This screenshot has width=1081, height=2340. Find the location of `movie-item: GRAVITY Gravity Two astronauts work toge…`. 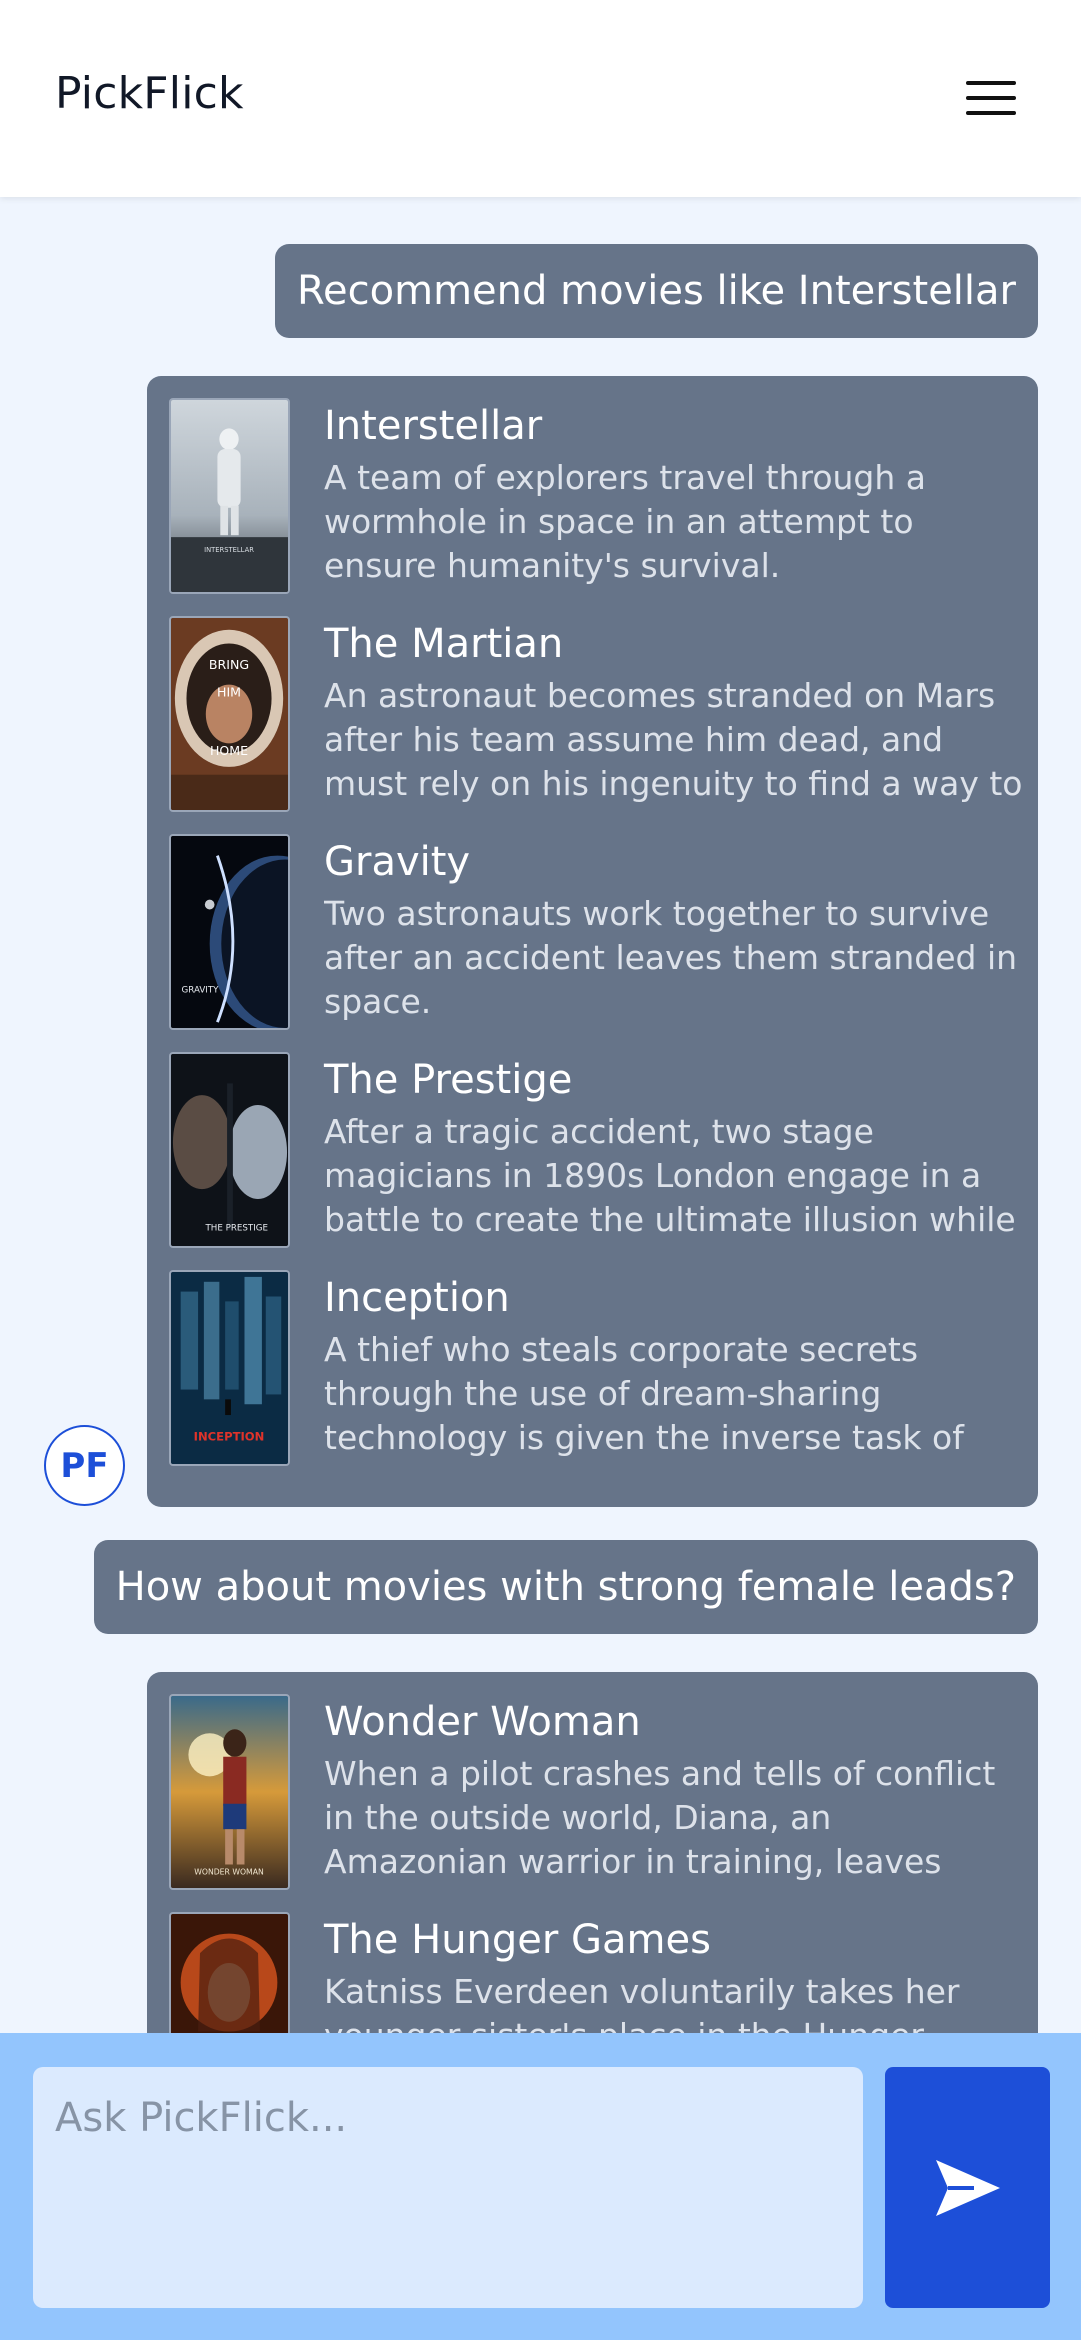

movie-item: GRAVITY Gravity Two astronauts work toge… is located at coordinates (593, 943).